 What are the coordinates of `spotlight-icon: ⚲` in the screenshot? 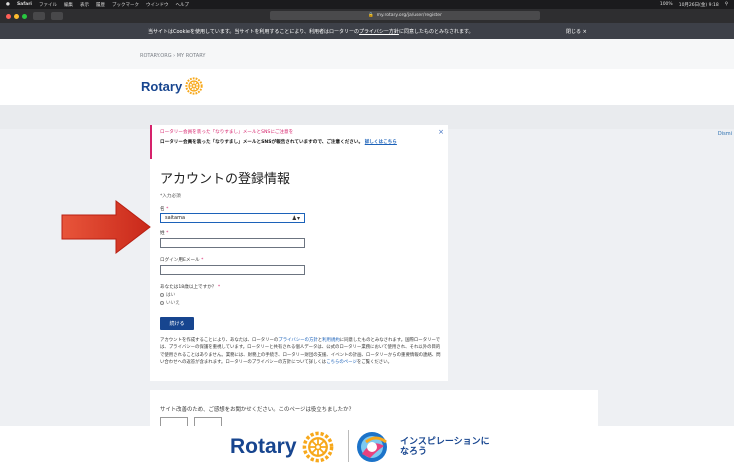 It's located at (726, 5).